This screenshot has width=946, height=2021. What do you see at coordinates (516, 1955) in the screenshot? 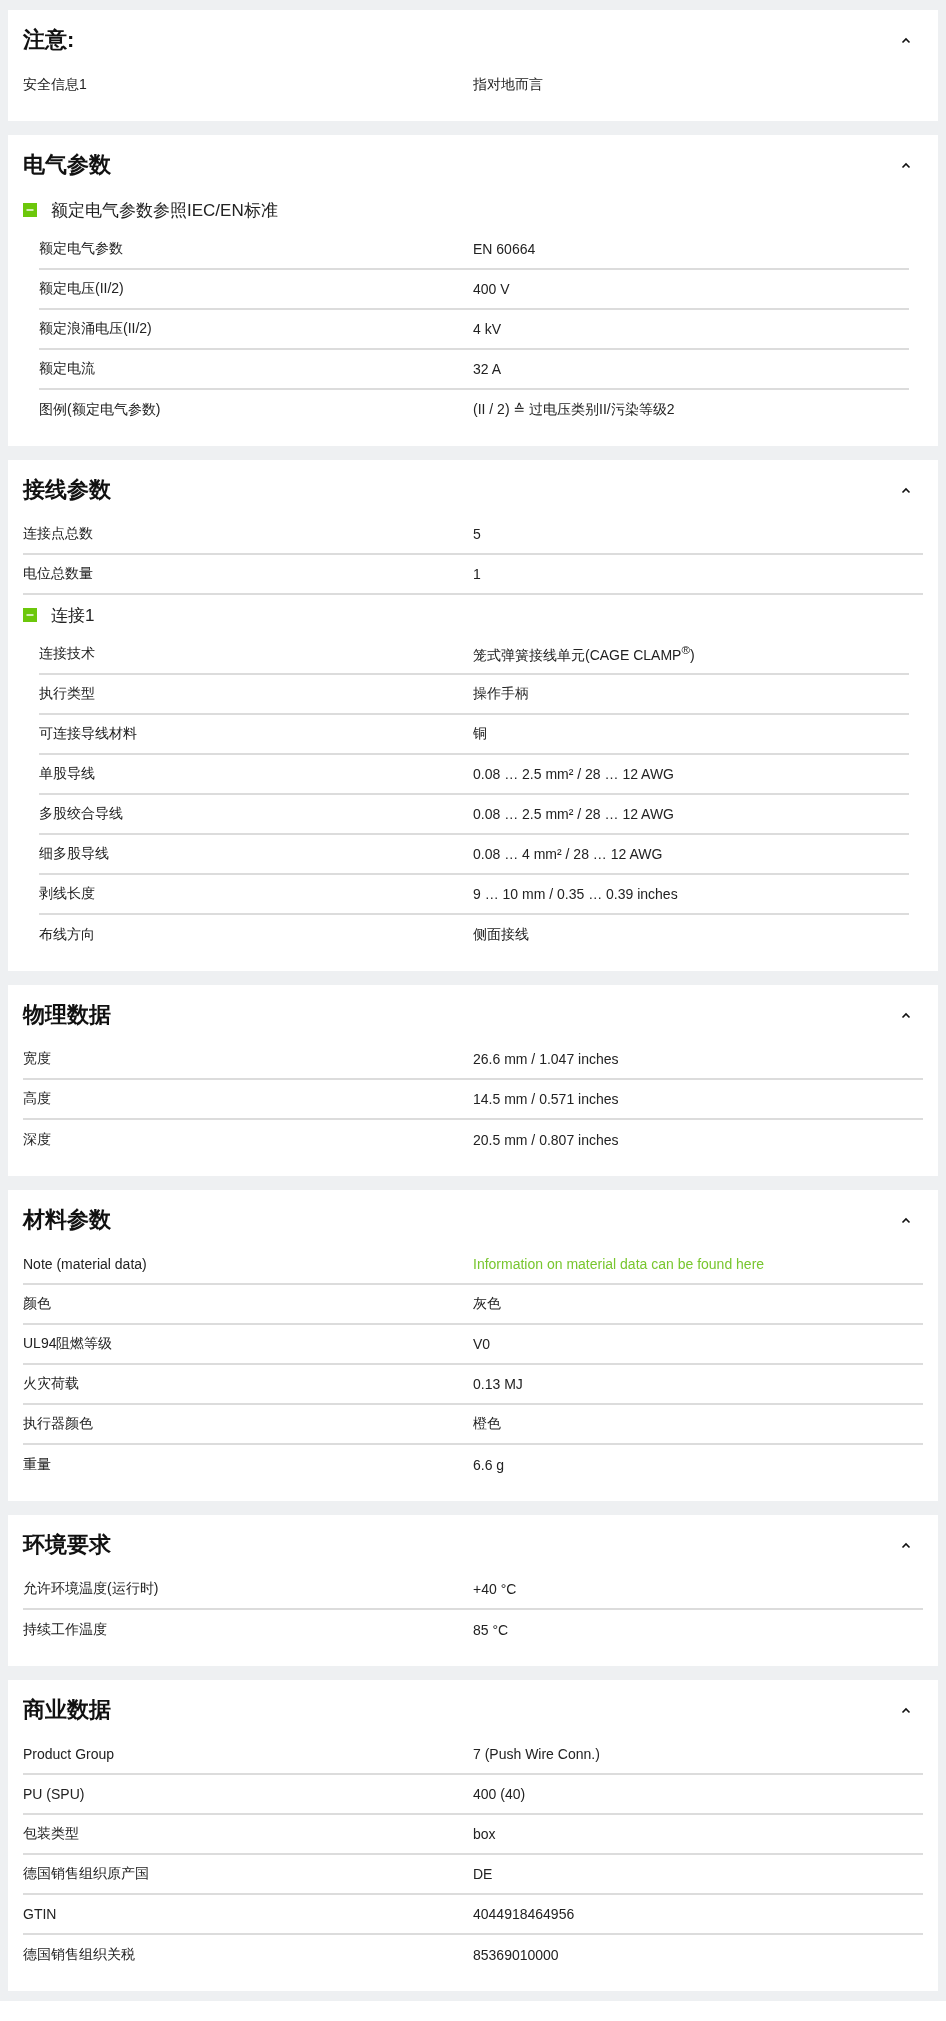
I see `property-value: 85369010000` at bounding box center [516, 1955].